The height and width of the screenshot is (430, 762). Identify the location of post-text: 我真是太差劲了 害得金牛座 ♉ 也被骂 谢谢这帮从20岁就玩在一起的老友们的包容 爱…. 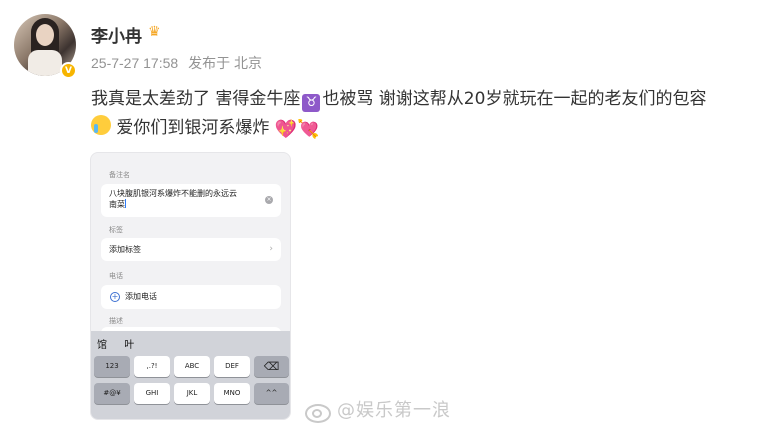
(421, 114).